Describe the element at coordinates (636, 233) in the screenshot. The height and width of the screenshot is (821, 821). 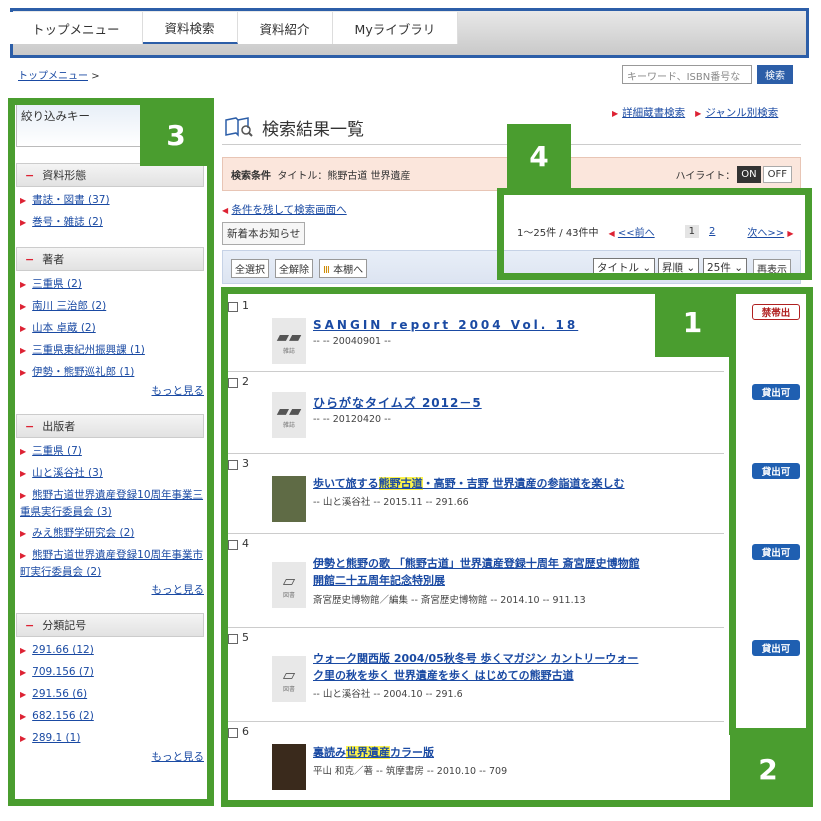
I see `prev-page-link: <<前へ` at that location.